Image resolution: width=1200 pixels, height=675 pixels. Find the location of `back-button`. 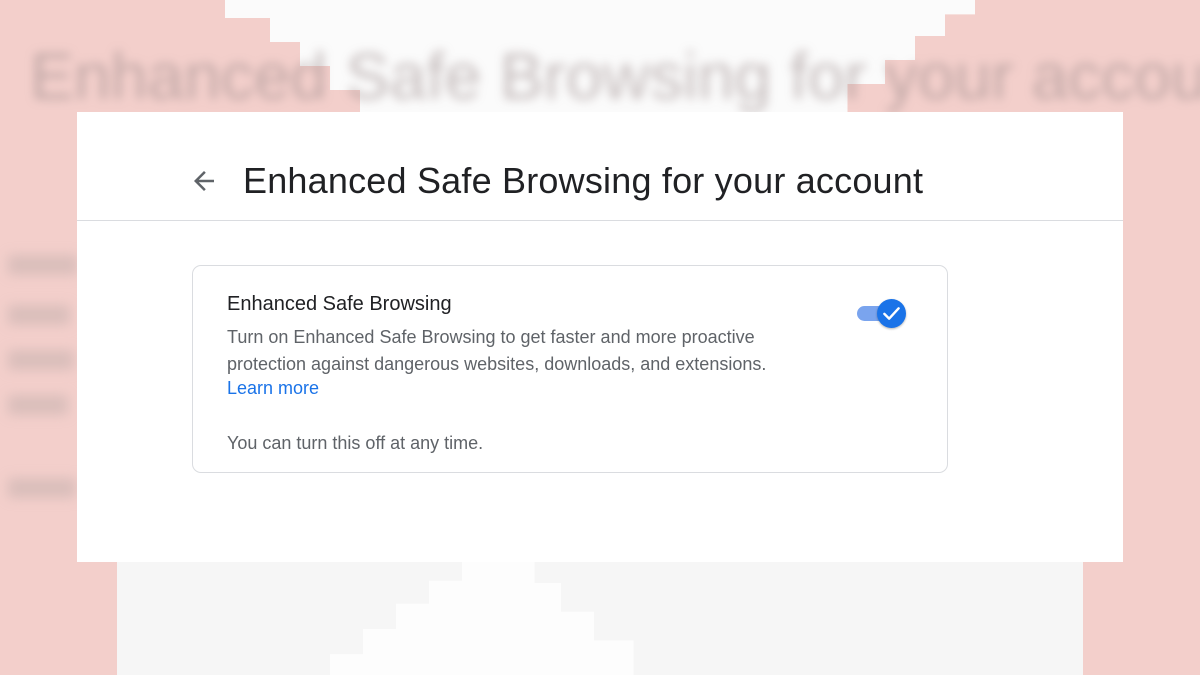

back-button is located at coordinates (204, 181).